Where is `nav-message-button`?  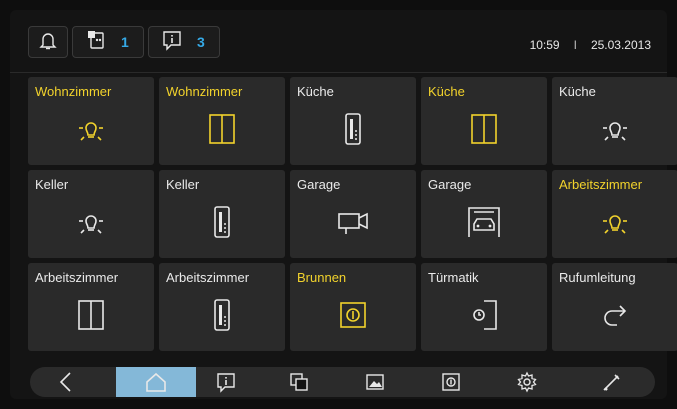 nav-message-button is located at coordinates (226, 382).